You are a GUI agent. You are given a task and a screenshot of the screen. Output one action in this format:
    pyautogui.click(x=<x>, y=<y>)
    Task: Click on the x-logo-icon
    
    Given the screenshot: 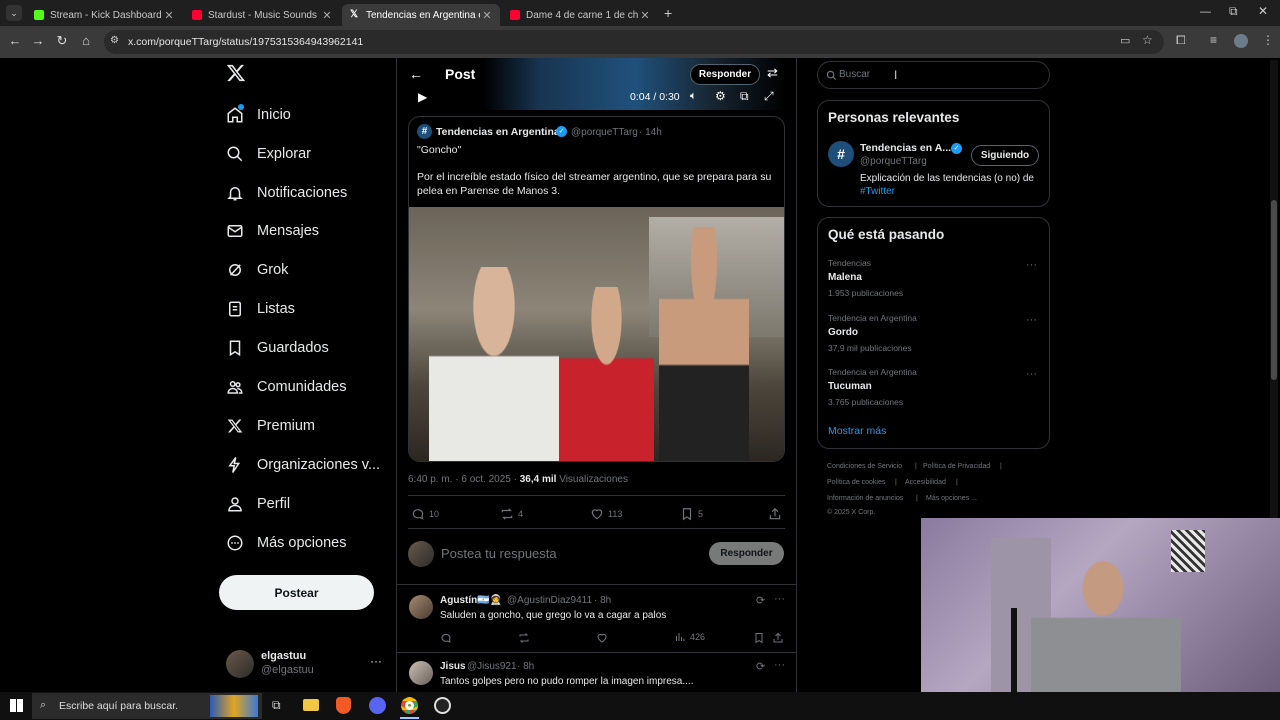 What is the action you would take?
    pyautogui.click(x=237, y=74)
    